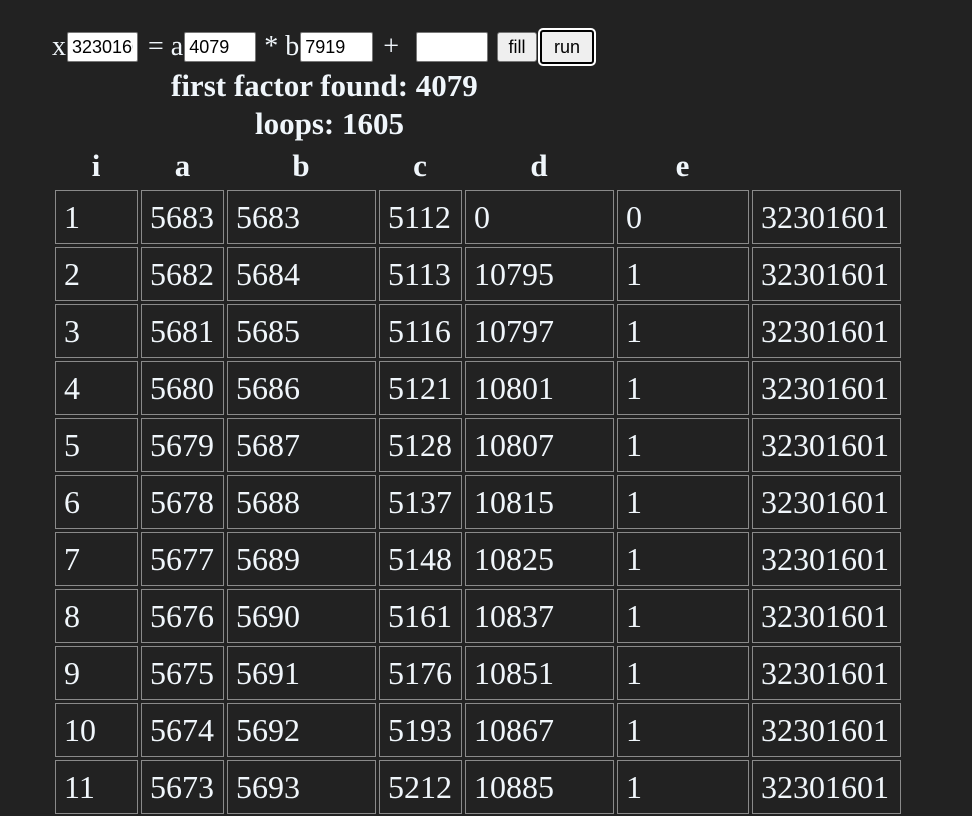 Image resolution: width=972 pixels, height=816 pixels. I want to click on table-row: 11 5673 5693 5212 10885 1 32301601, so click(478, 787).